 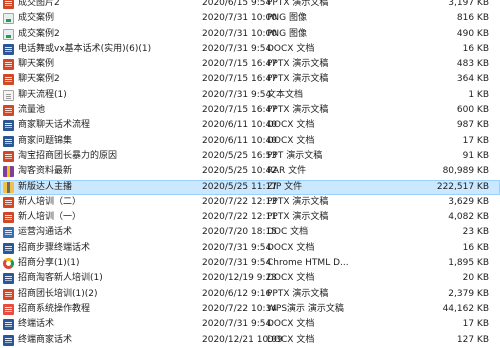 I want to click on file-date-modified: 2020/7/22 12:13, so click(x=239, y=201).